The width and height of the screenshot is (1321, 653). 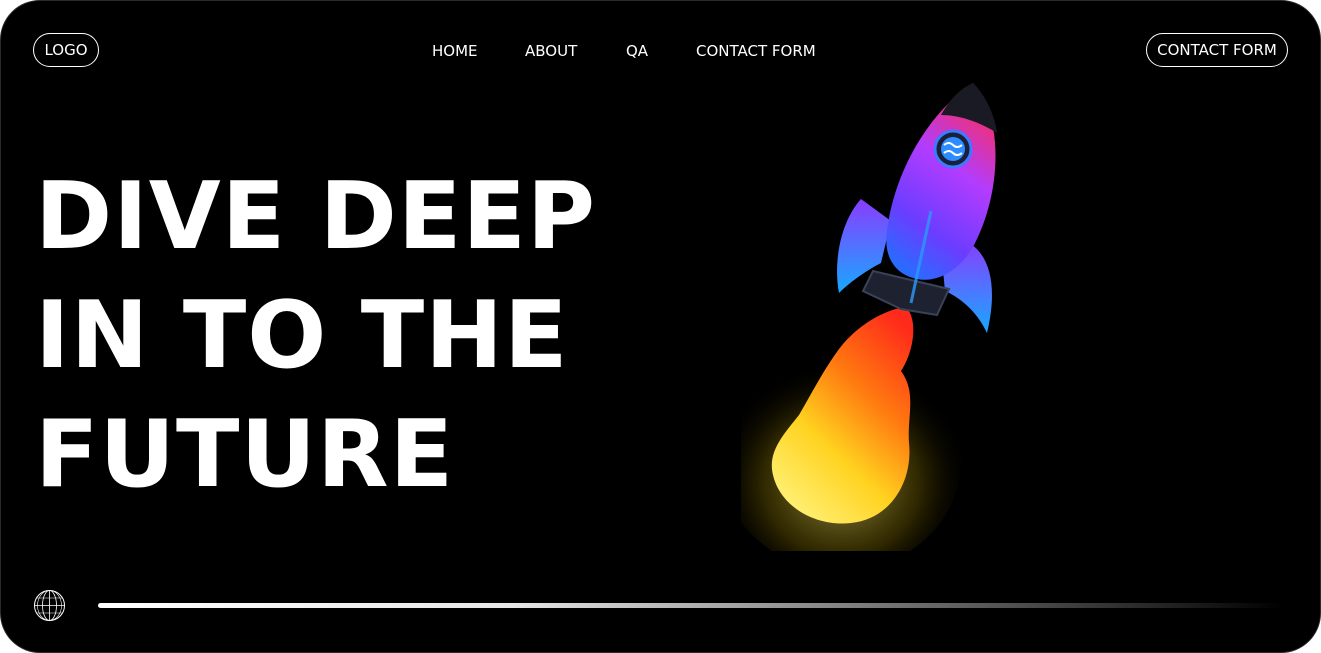 What do you see at coordinates (66, 50) in the screenshot?
I see `logo-button: LOGO` at bounding box center [66, 50].